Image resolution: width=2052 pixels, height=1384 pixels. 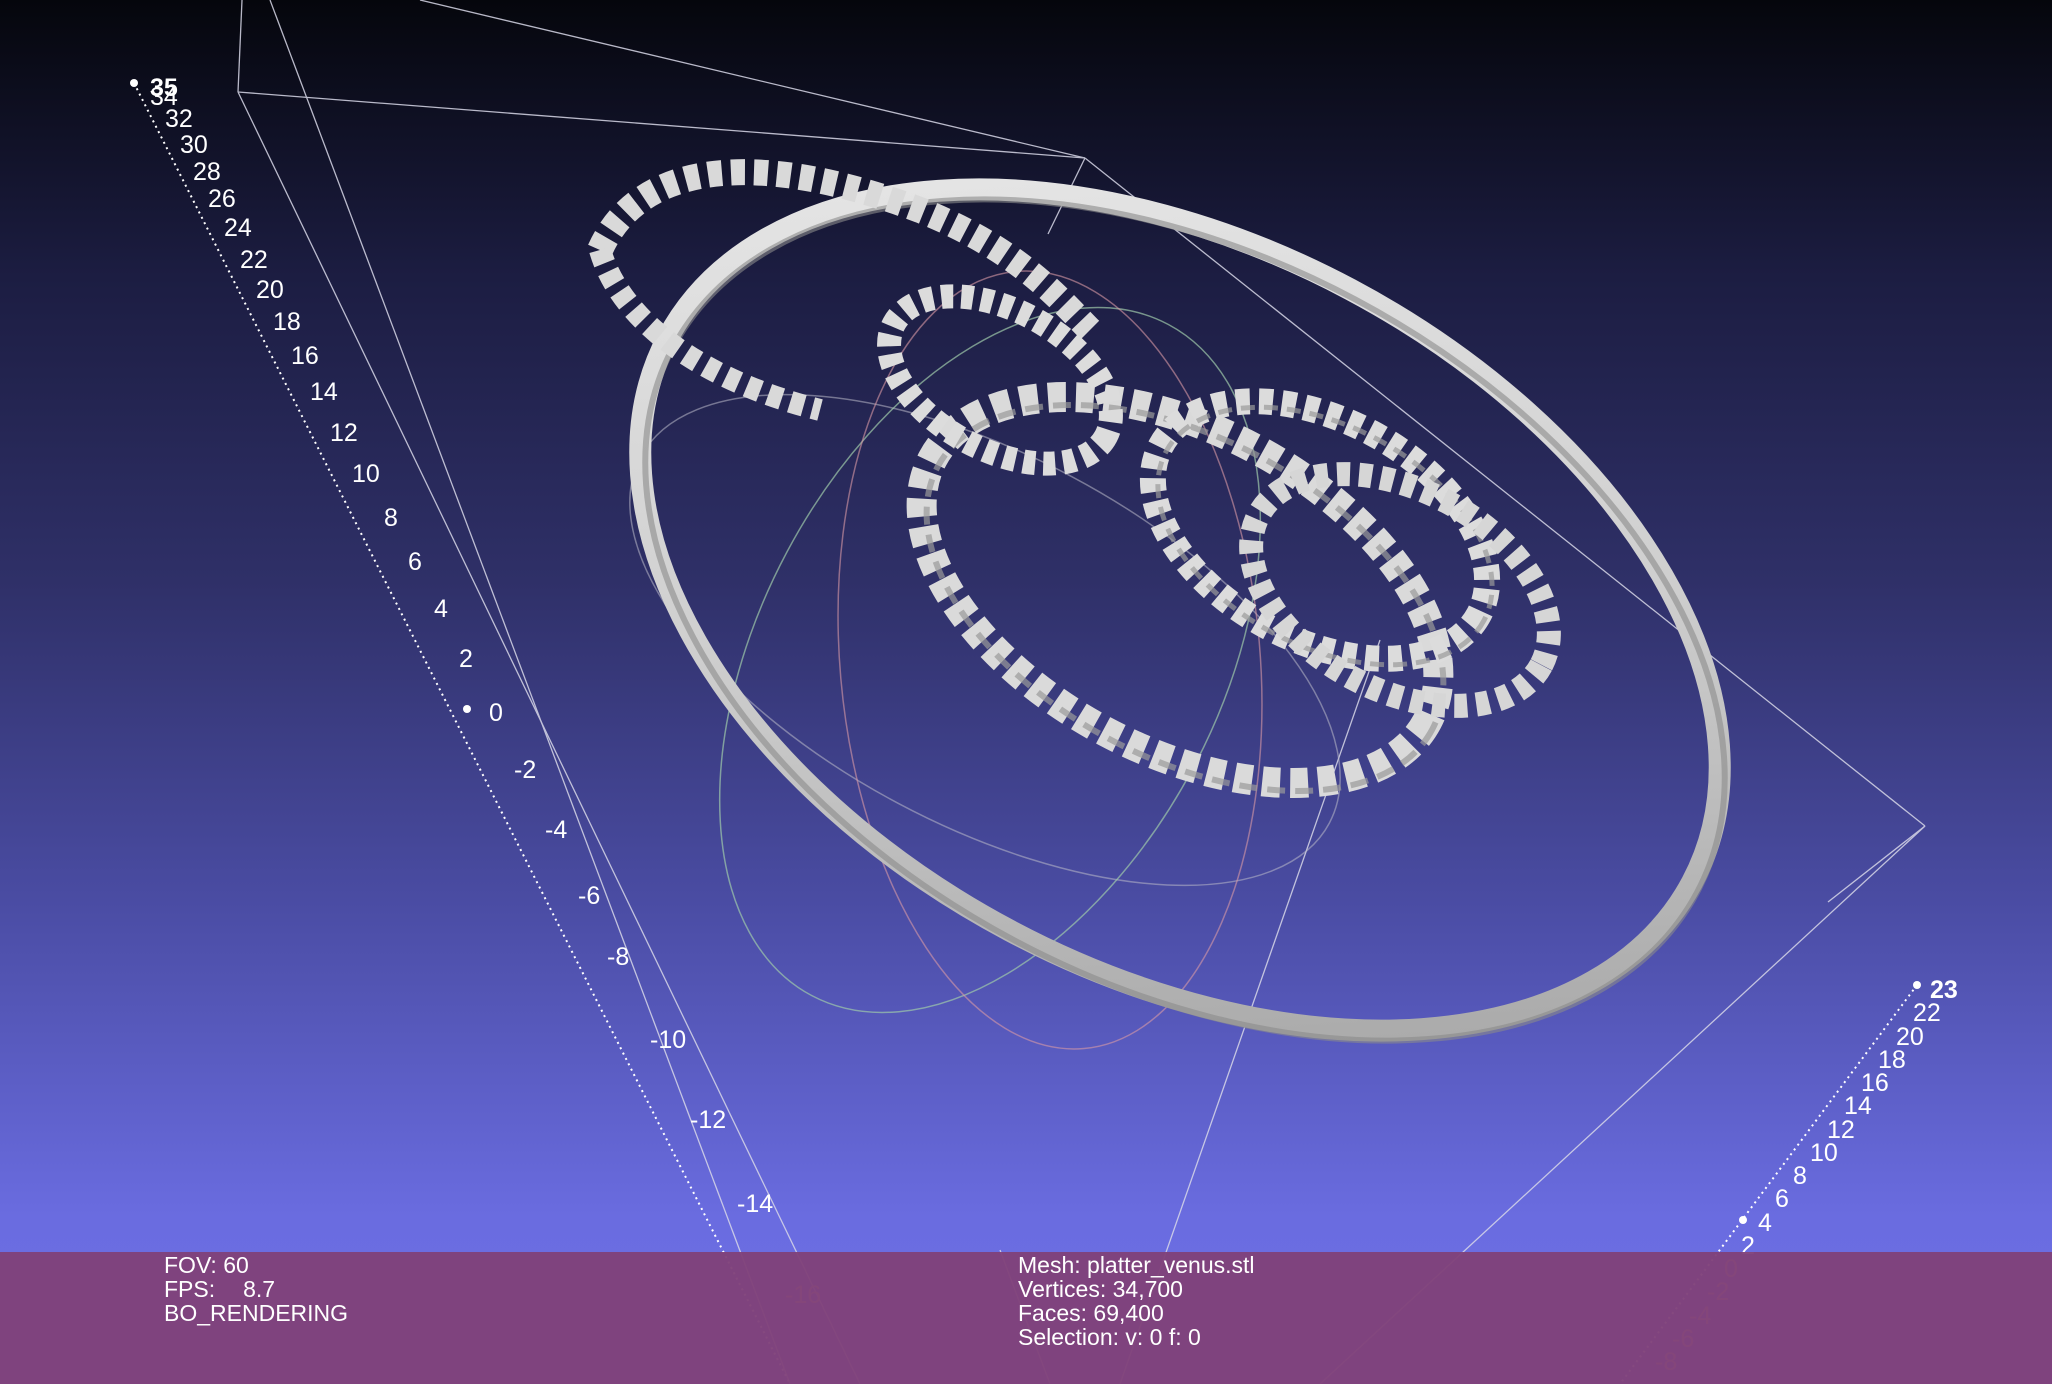 I want to click on faces-value: 69,400, so click(x=1128, y=1313).